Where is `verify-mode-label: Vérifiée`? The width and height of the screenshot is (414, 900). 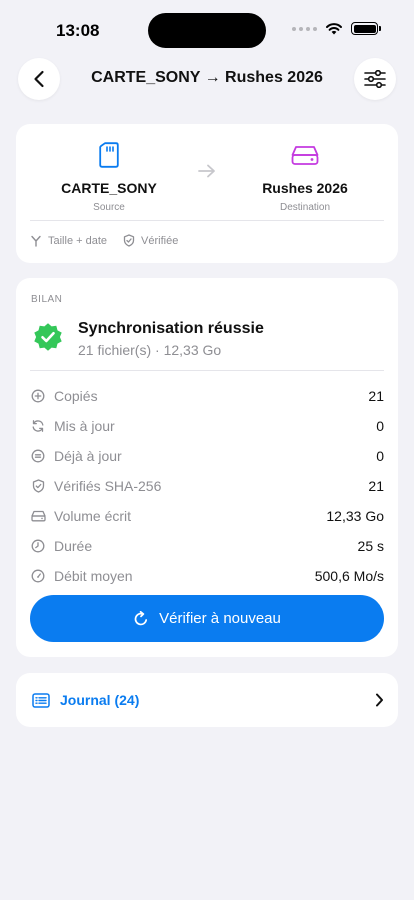 verify-mode-label: Vérifiée is located at coordinates (160, 240).